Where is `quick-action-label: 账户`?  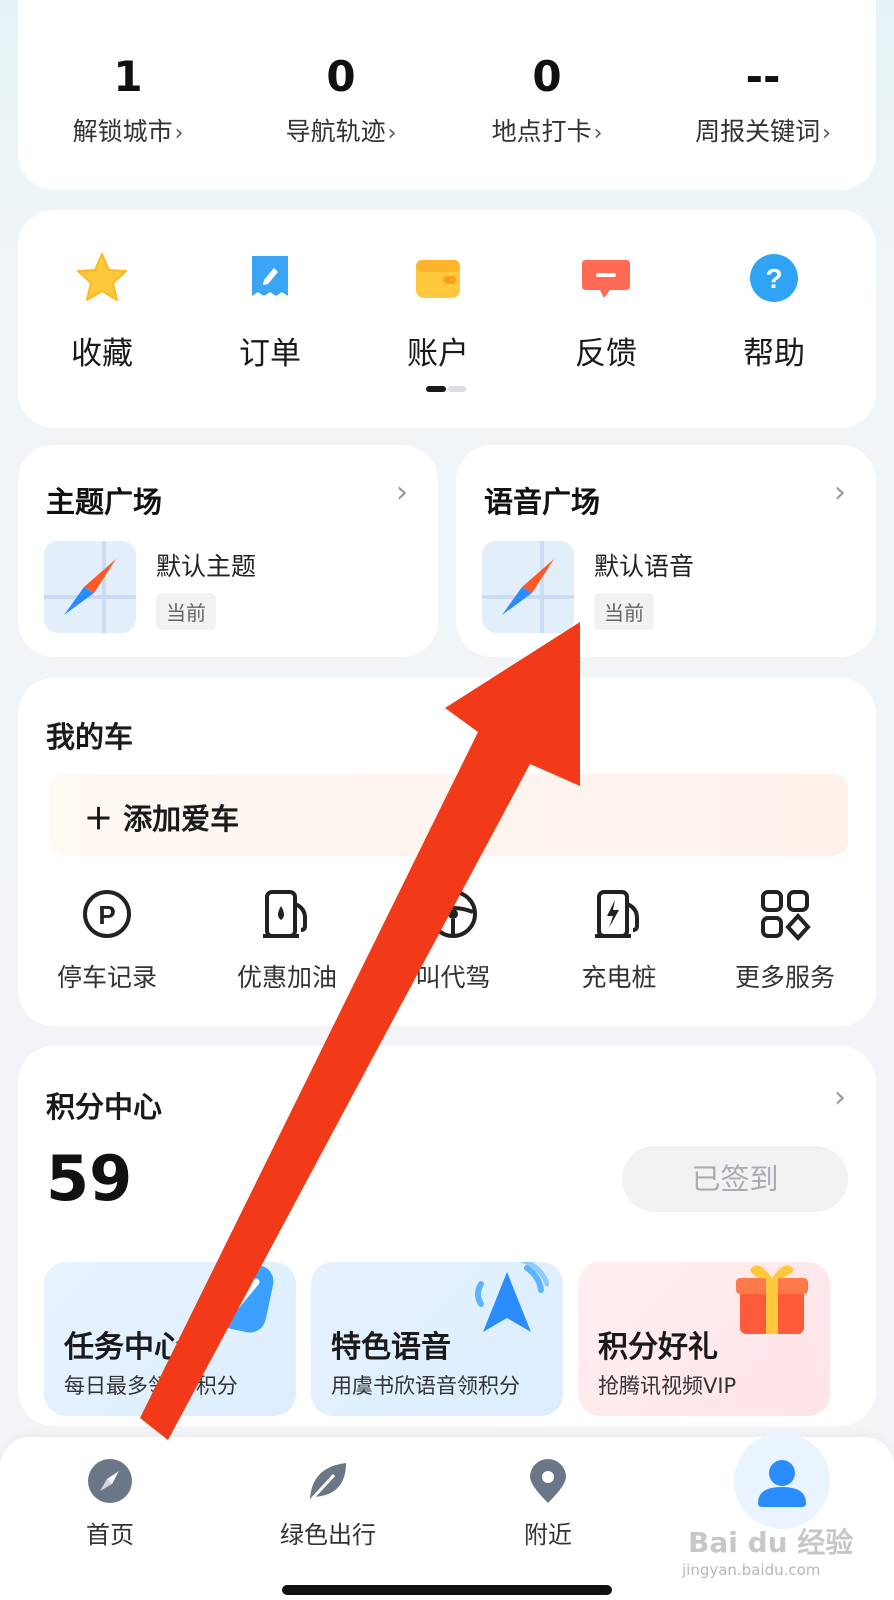 quick-action-label: 账户 is located at coordinates (438, 354).